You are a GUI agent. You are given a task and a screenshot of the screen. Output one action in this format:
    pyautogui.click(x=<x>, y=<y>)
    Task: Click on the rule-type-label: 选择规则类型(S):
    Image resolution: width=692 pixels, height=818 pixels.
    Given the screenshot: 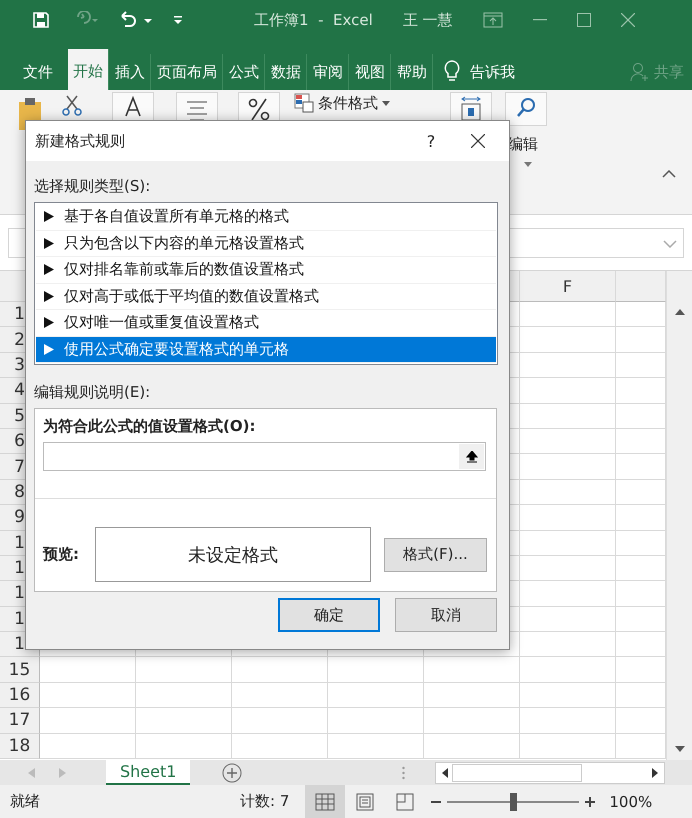 What is the action you would take?
    pyautogui.click(x=92, y=186)
    